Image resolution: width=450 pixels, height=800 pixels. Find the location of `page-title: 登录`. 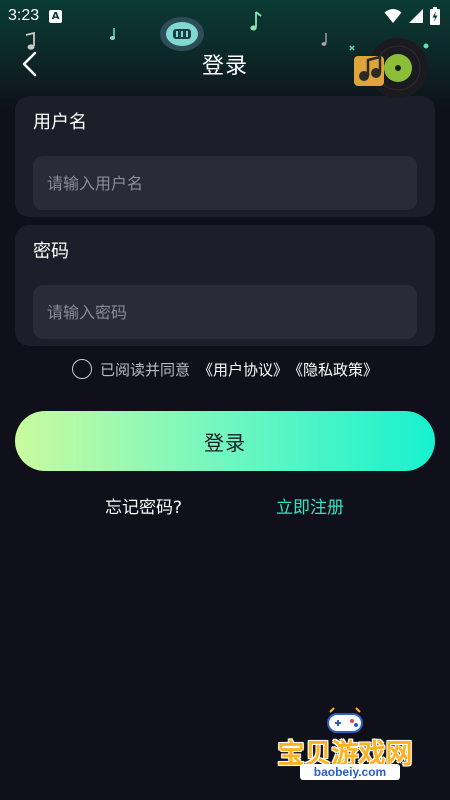

page-title: 登录 is located at coordinates (224, 66).